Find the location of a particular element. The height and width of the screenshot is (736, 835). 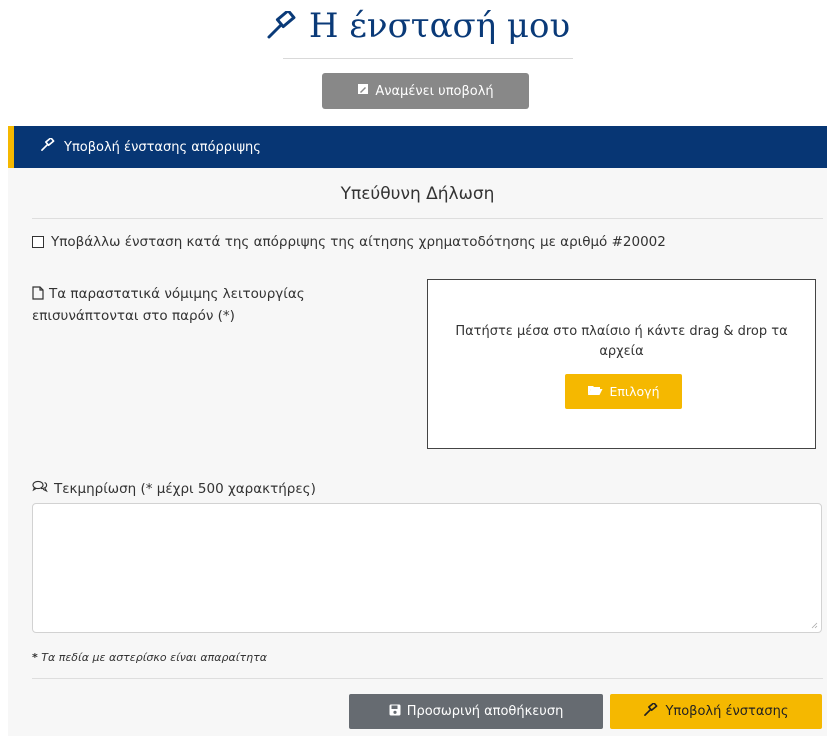

save-icon is located at coordinates (395, 712).